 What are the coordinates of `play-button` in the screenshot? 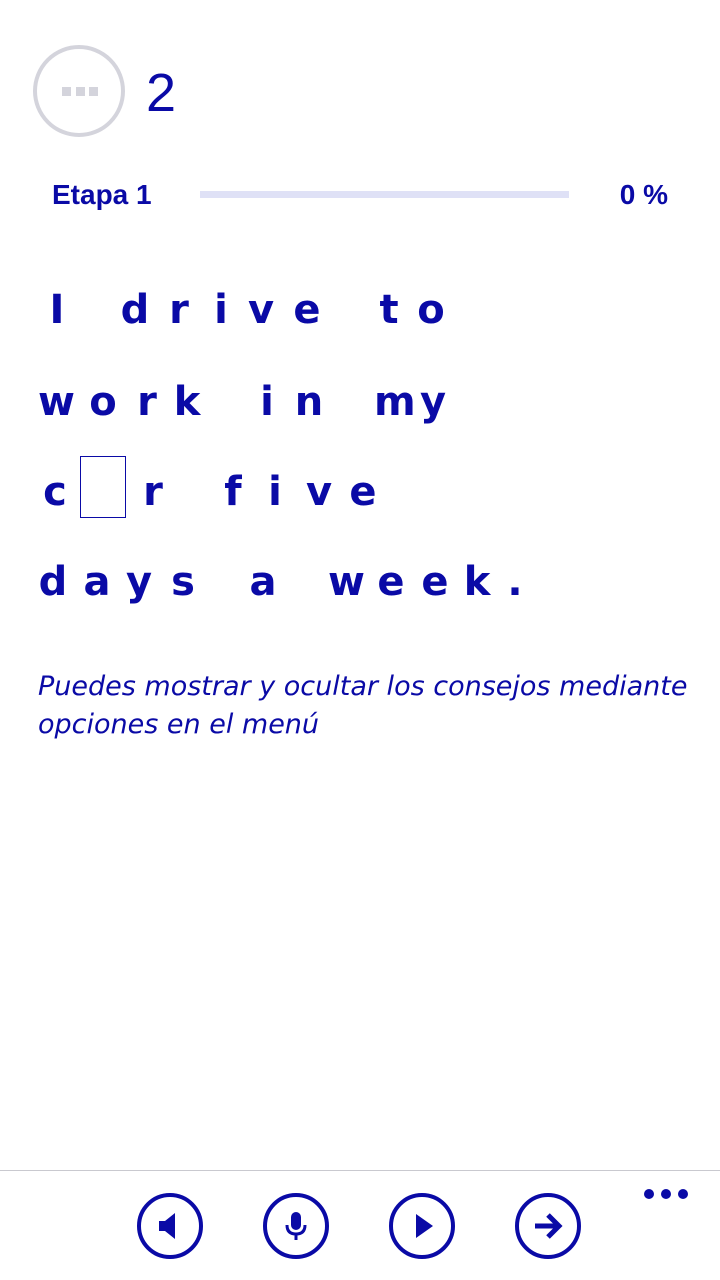 It's located at (422, 1226).